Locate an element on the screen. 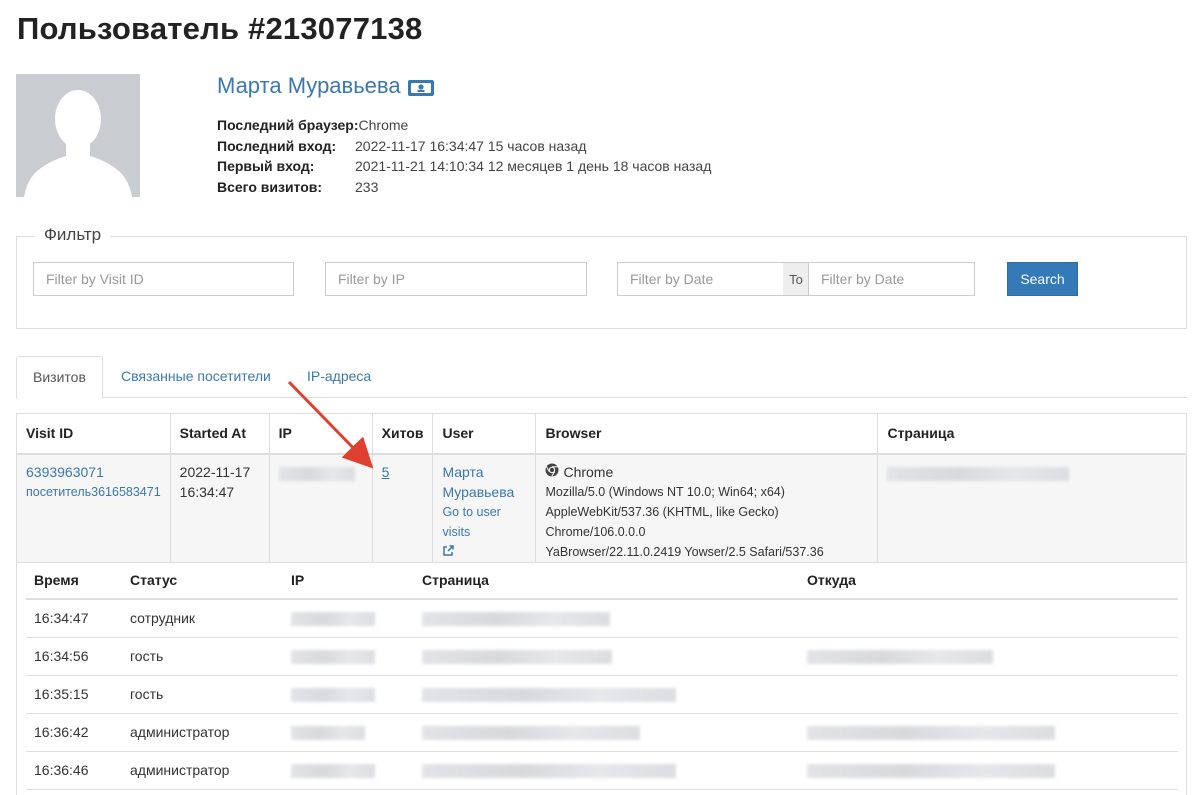 This screenshot has height=795, width=1199. avatar is located at coordinates (78, 135).